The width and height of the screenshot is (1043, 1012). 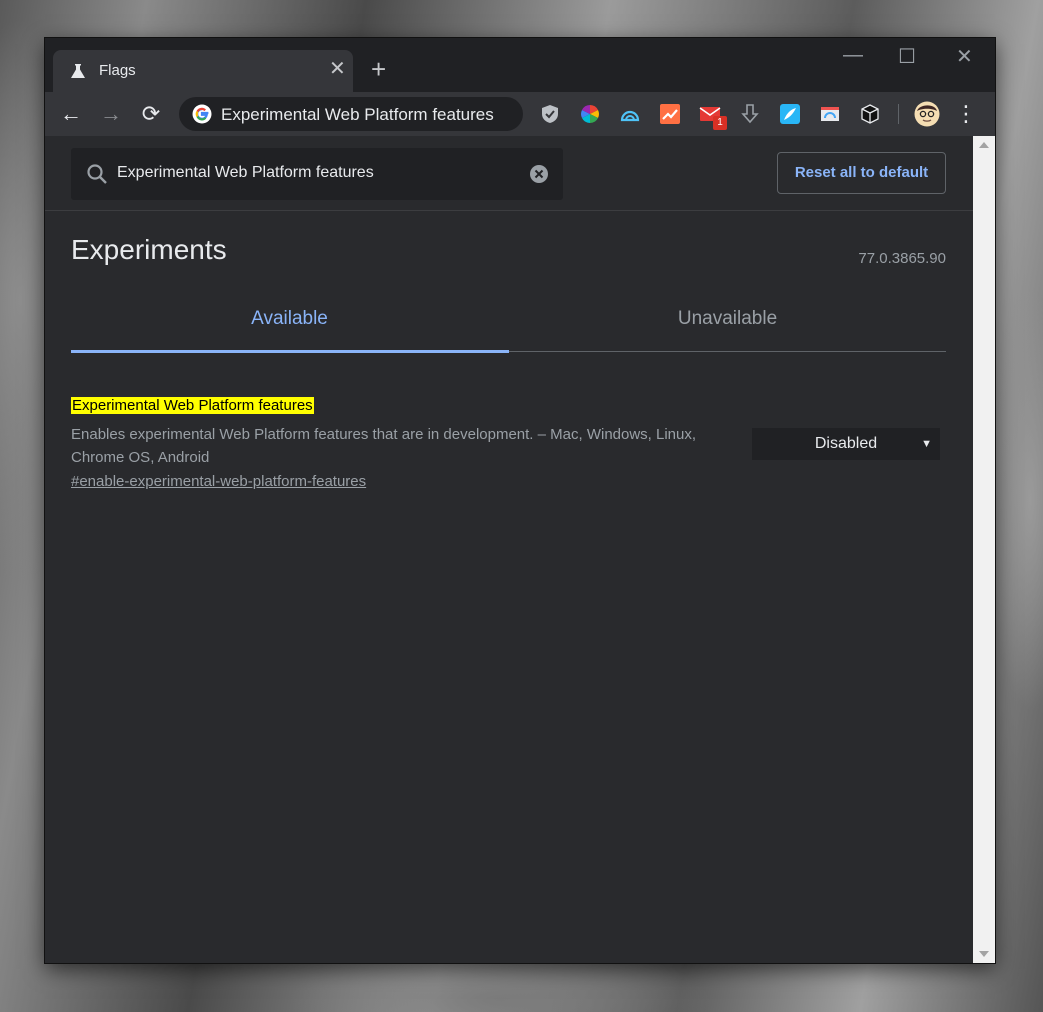 I want to click on new-tab-button: +, so click(x=378, y=69).